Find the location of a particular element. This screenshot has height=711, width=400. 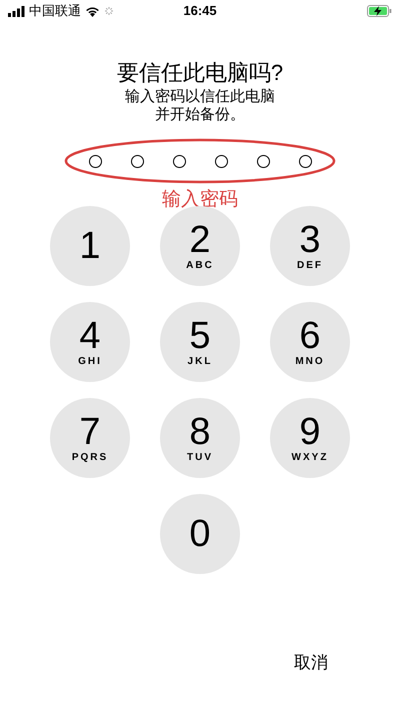

dialog-message-line: 输入密码以信任此电脑 is located at coordinates (200, 97).